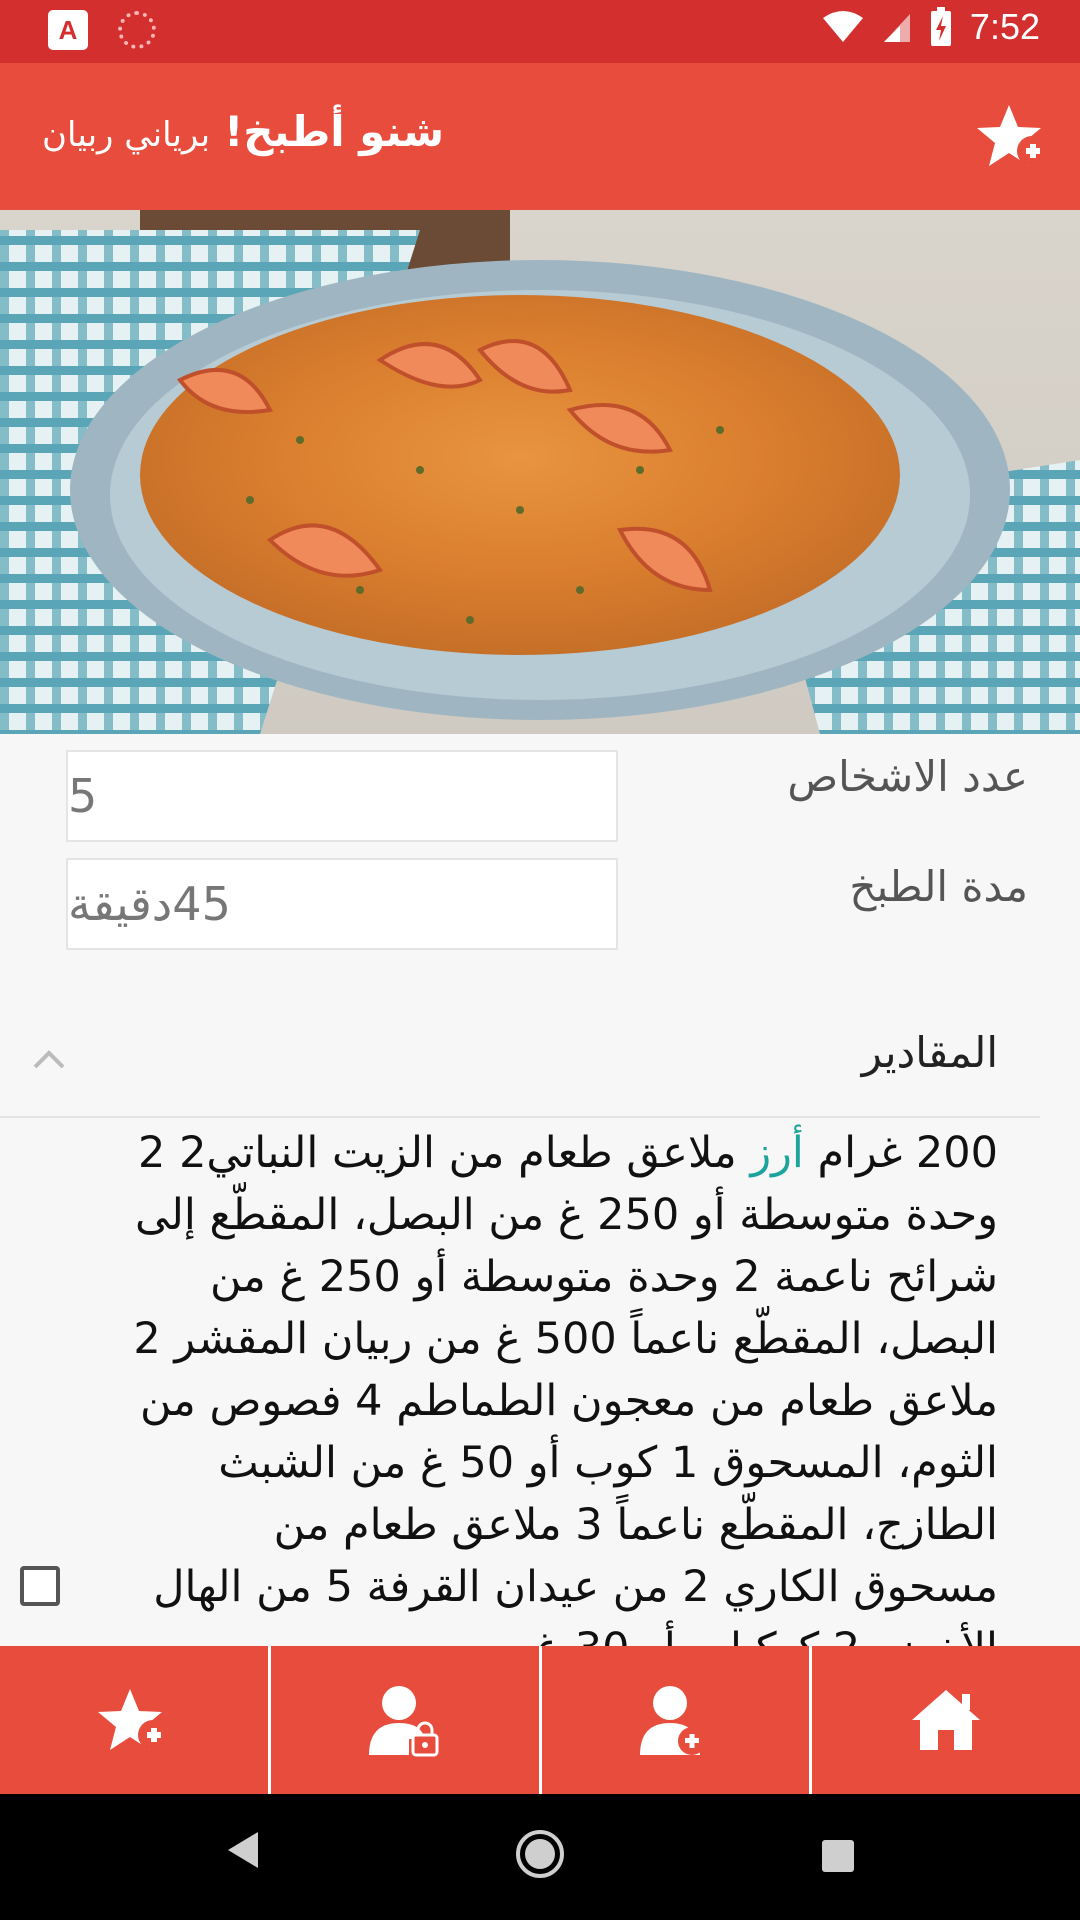 This screenshot has width=1080, height=1920. Describe the element at coordinates (126, 135) in the screenshot. I see `recipe-name: برياني ربيان` at that location.